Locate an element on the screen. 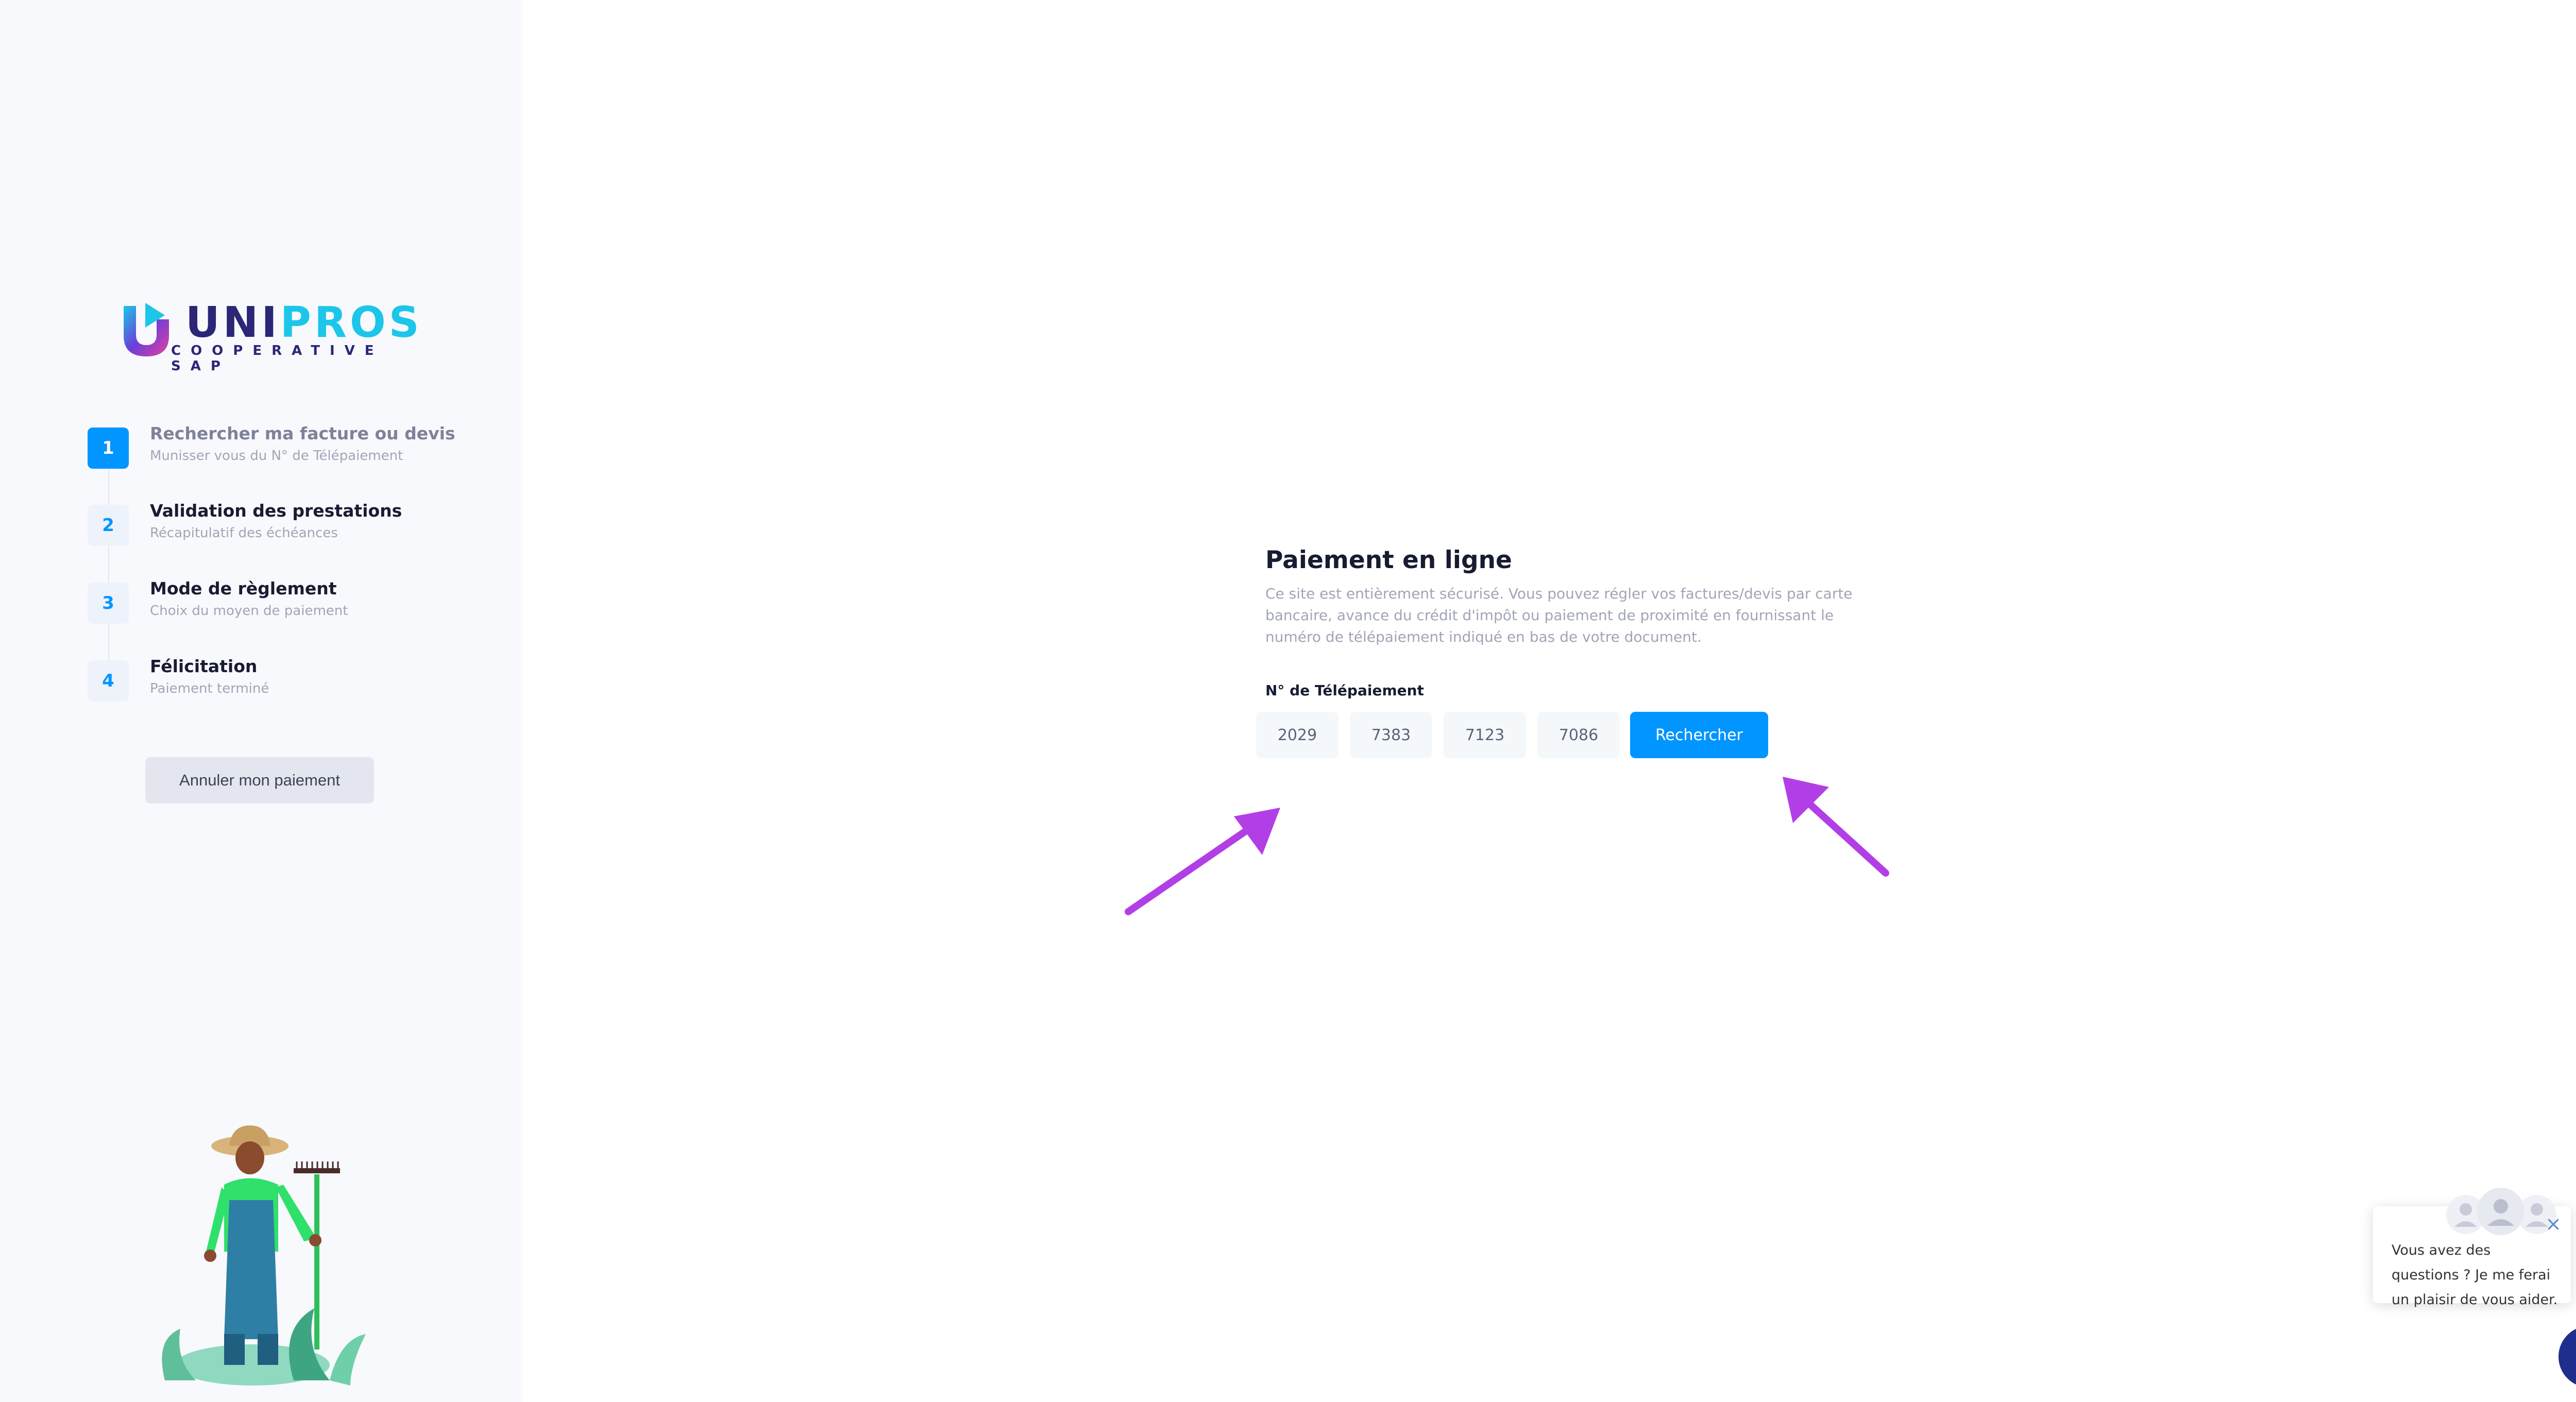 The height and width of the screenshot is (1402, 2576). cancel-payment-button: Annuler mon paiement is located at coordinates (259, 780).